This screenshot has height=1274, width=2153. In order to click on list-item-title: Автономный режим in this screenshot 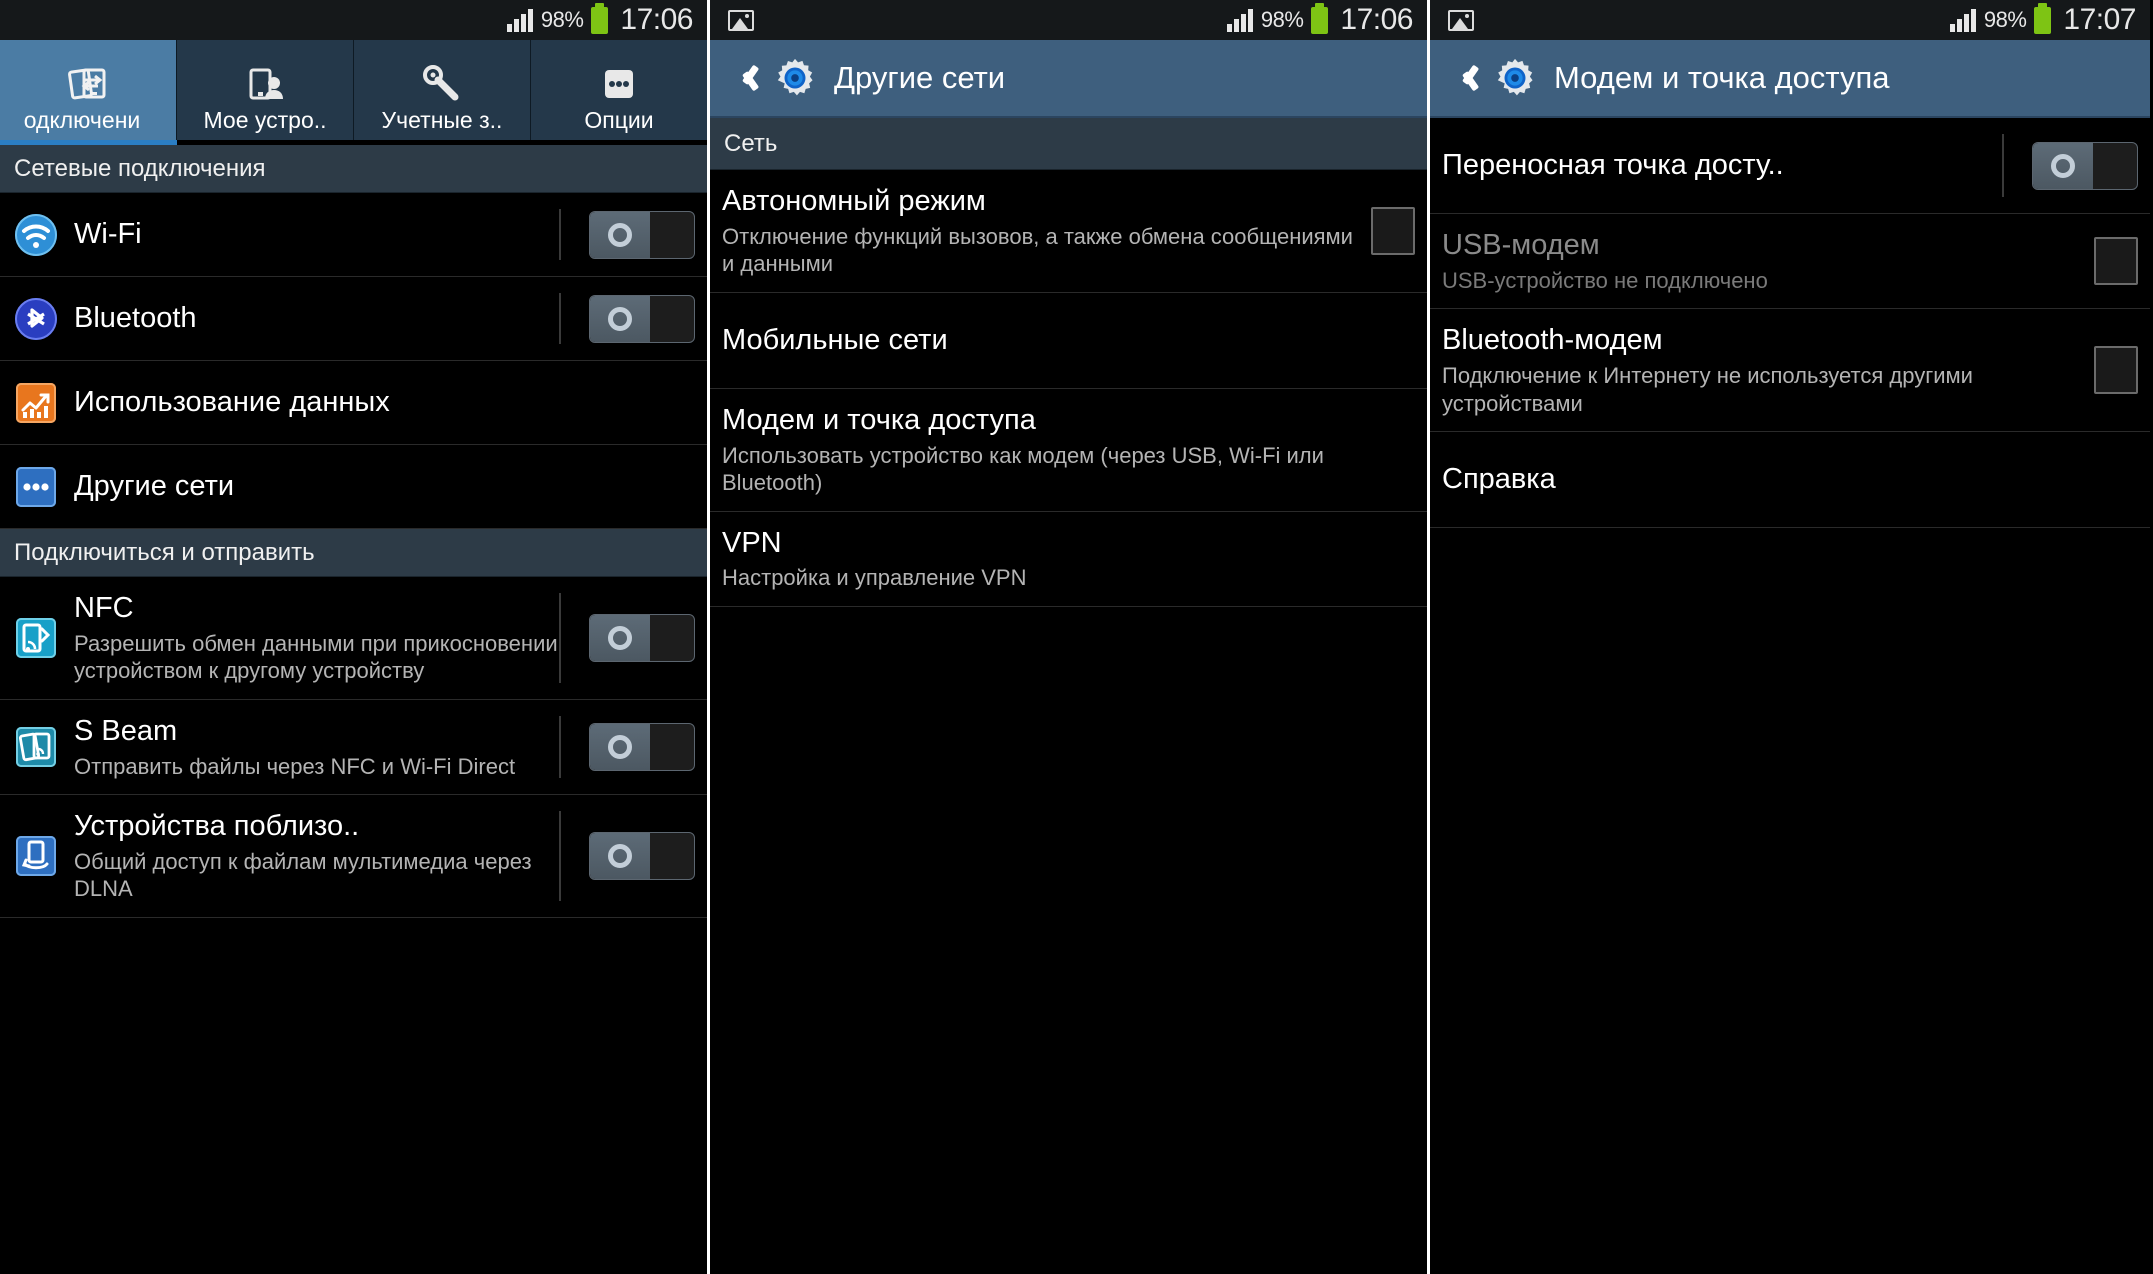, I will do `click(854, 201)`.